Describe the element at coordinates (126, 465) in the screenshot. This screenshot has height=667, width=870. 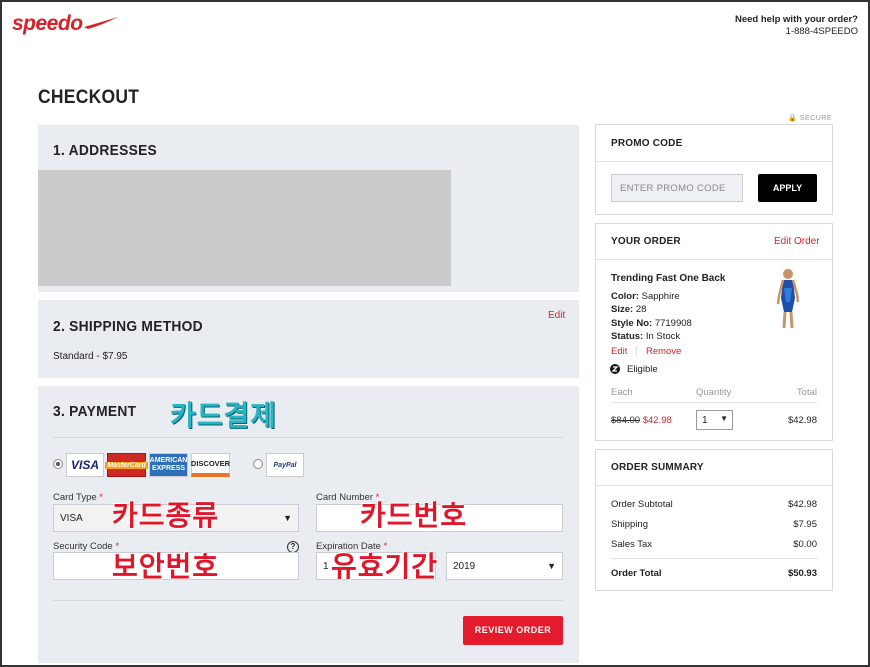
I see `mastercard-logo: MasterCard` at that location.